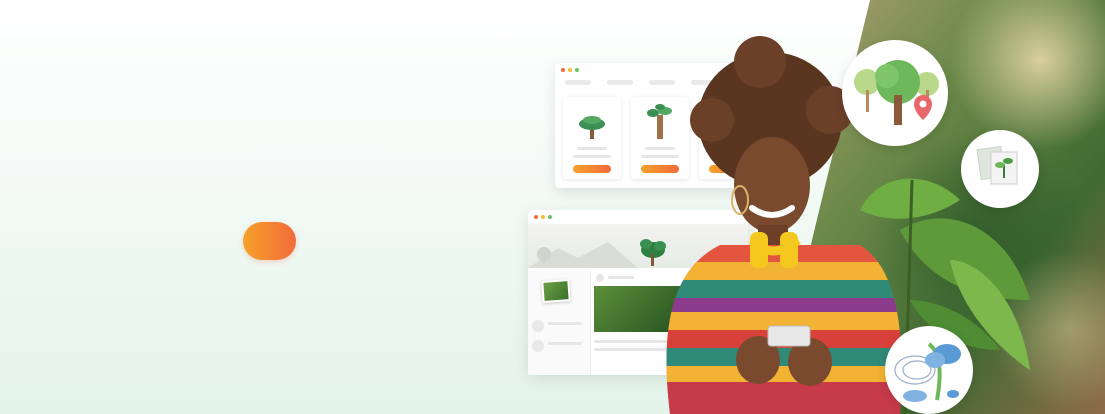 The image size is (1105, 414). What do you see at coordinates (559, 322) in the screenshot?
I see `mockup-sidebar` at bounding box center [559, 322].